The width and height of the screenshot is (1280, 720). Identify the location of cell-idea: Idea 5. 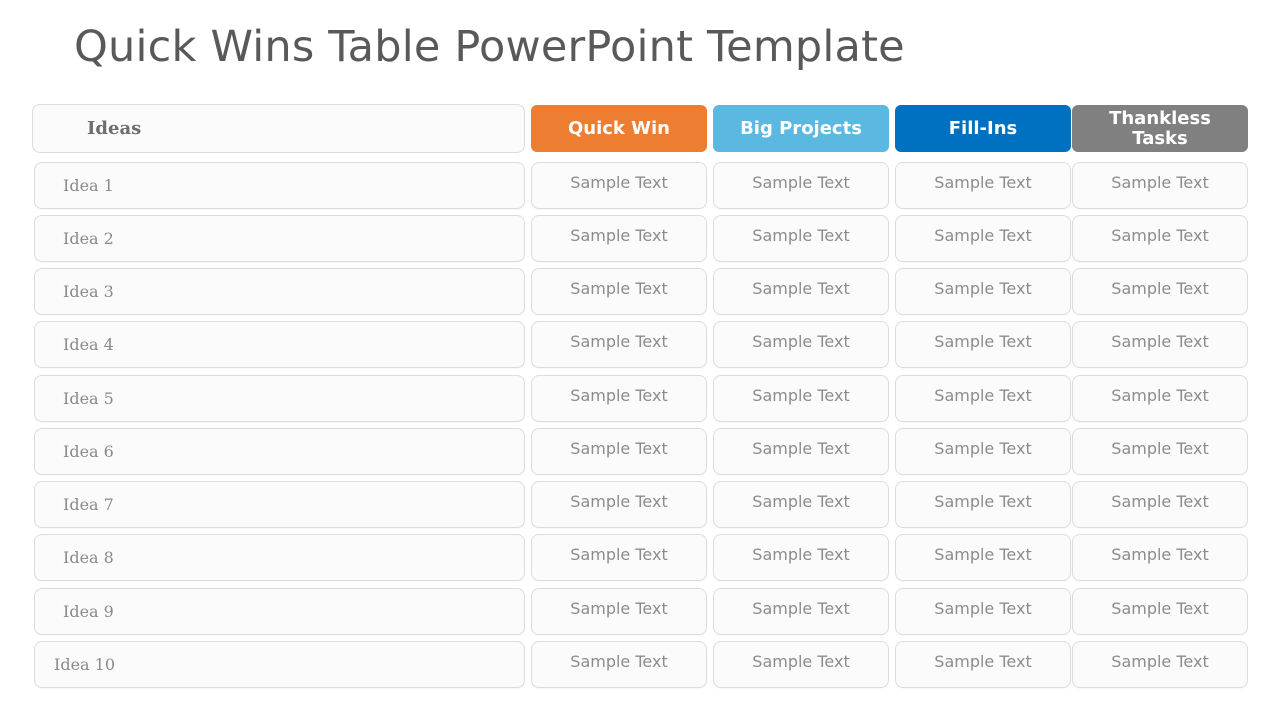
(279, 398).